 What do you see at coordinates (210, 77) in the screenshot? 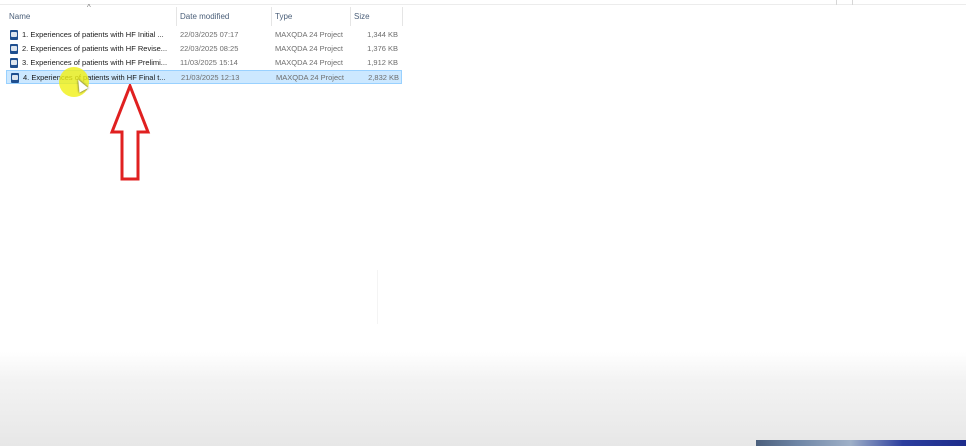
I see `file-date-modified: 21/03/2025 12:13` at bounding box center [210, 77].